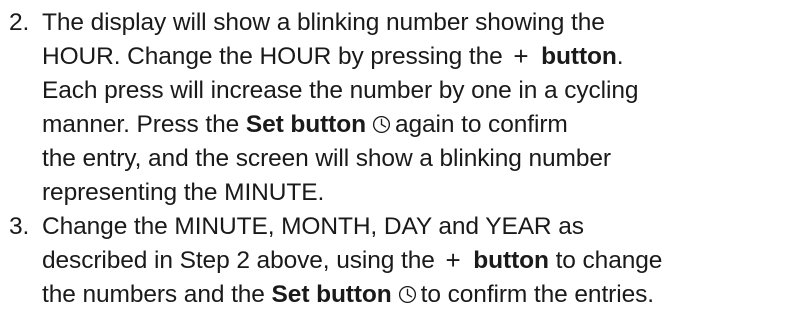 The width and height of the screenshot is (792, 317). Describe the element at coordinates (19, 22) in the screenshot. I see `step-number: 2.` at that location.